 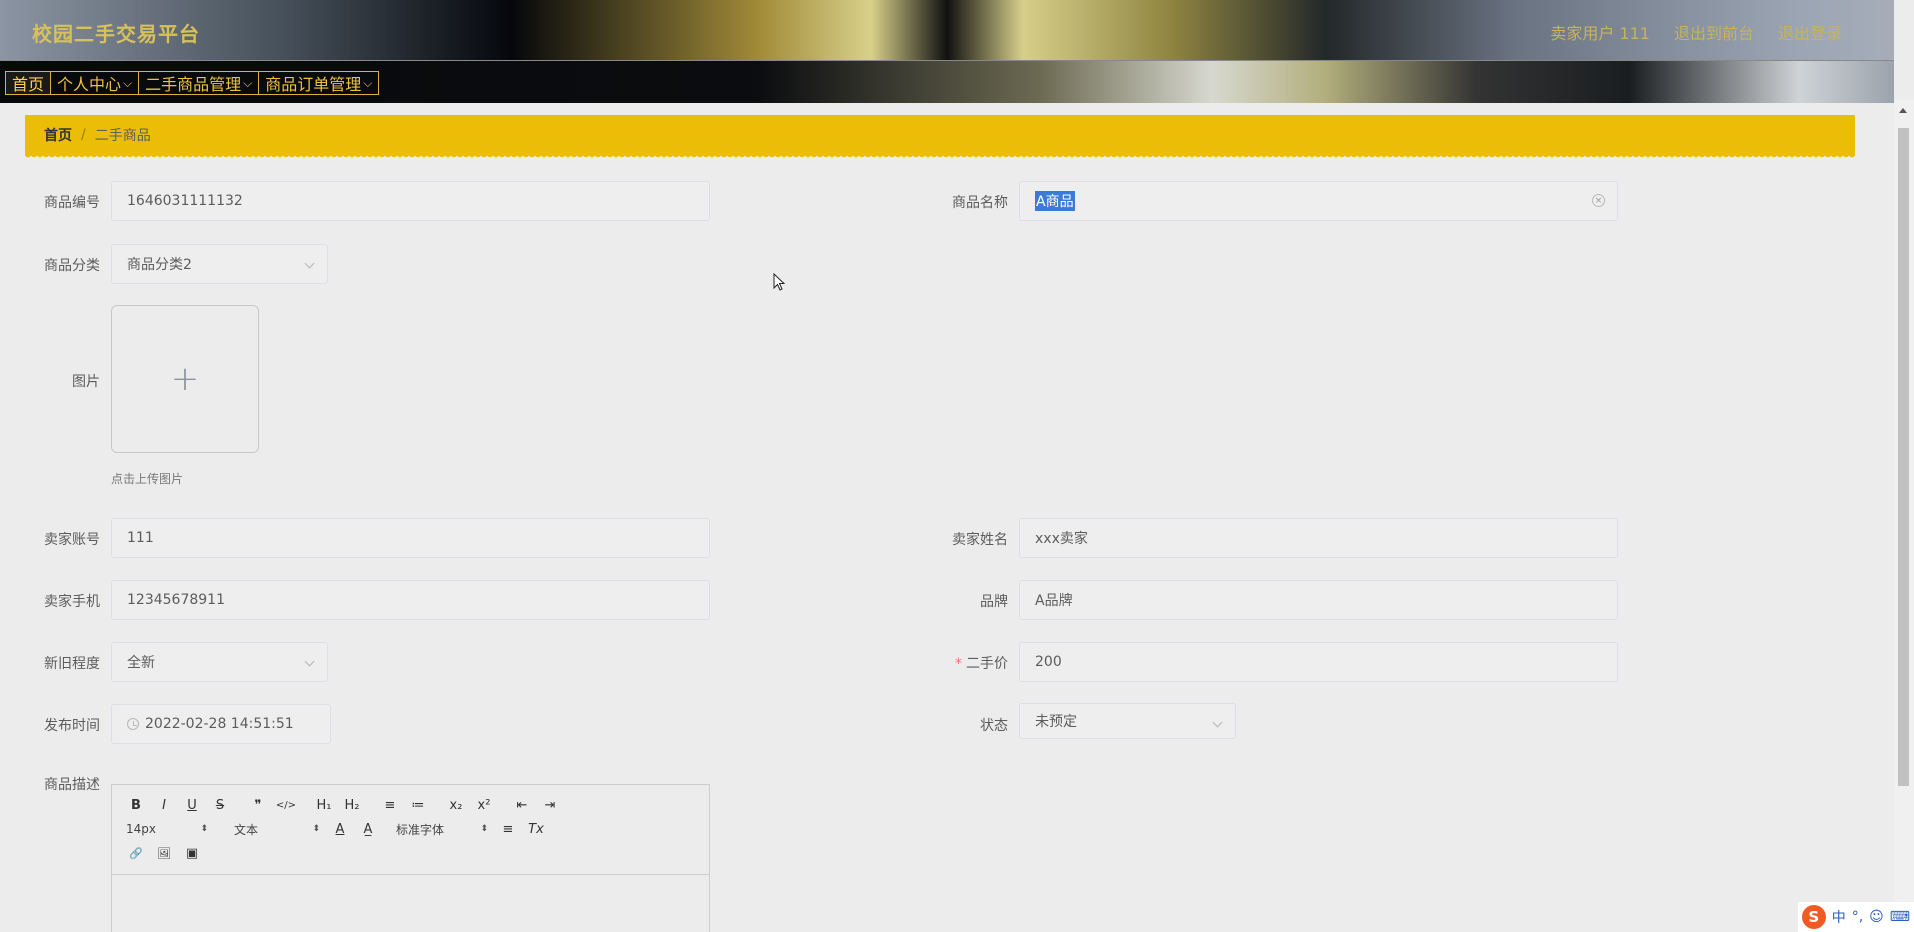 I want to click on status-label: 状态, so click(x=994, y=726).